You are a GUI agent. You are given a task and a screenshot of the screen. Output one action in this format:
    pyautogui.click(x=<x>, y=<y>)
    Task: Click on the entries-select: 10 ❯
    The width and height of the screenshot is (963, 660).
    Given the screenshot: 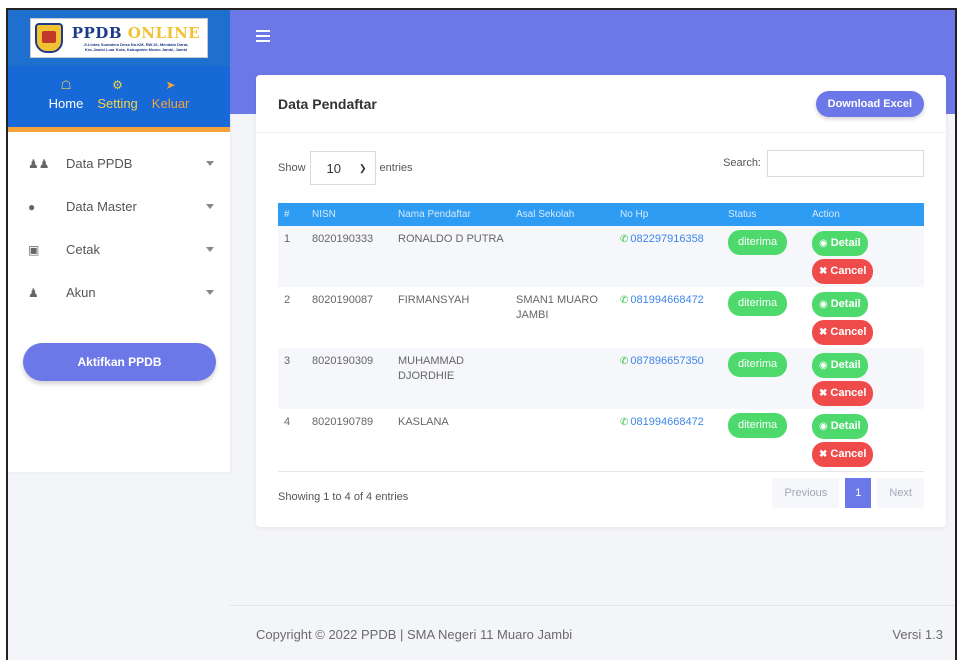 What is the action you would take?
    pyautogui.click(x=342, y=168)
    